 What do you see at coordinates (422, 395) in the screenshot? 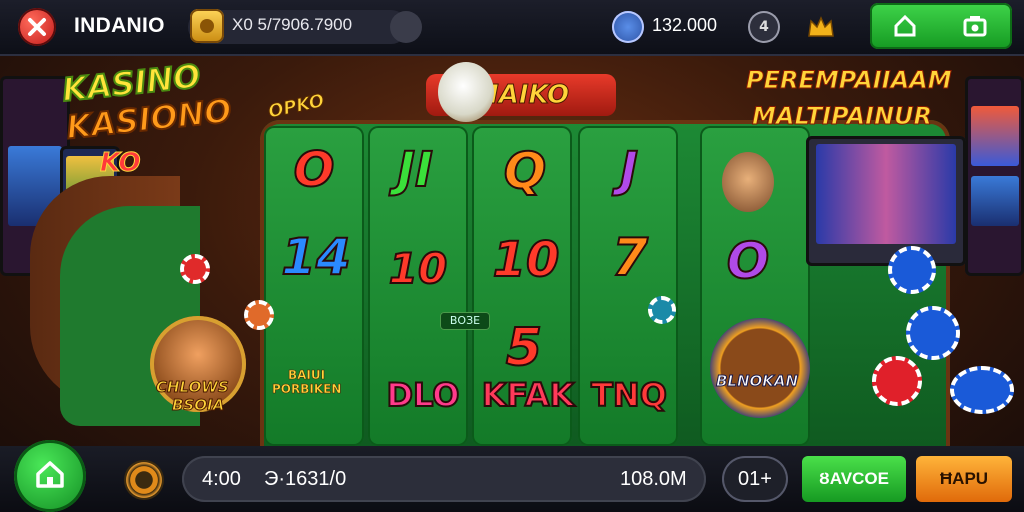
I see `win-label: DLO` at bounding box center [422, 395].